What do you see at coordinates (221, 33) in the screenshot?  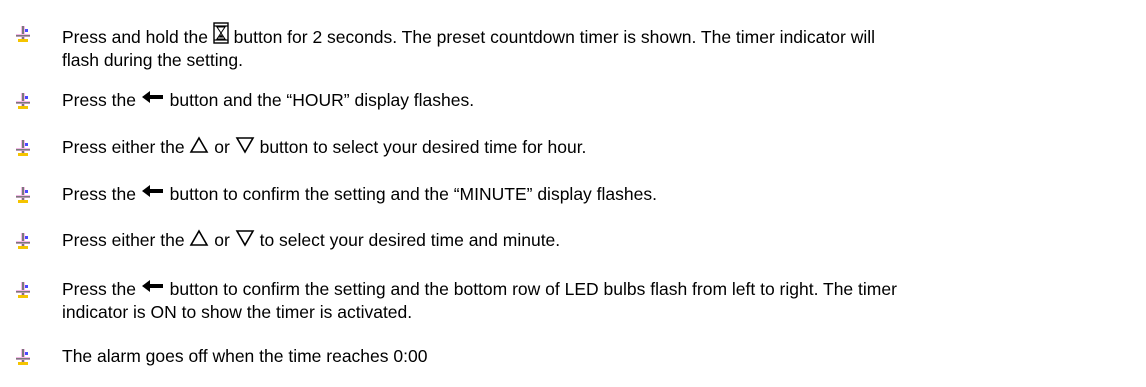 I see `hourglass-icon` at bounding box center [221, 33].